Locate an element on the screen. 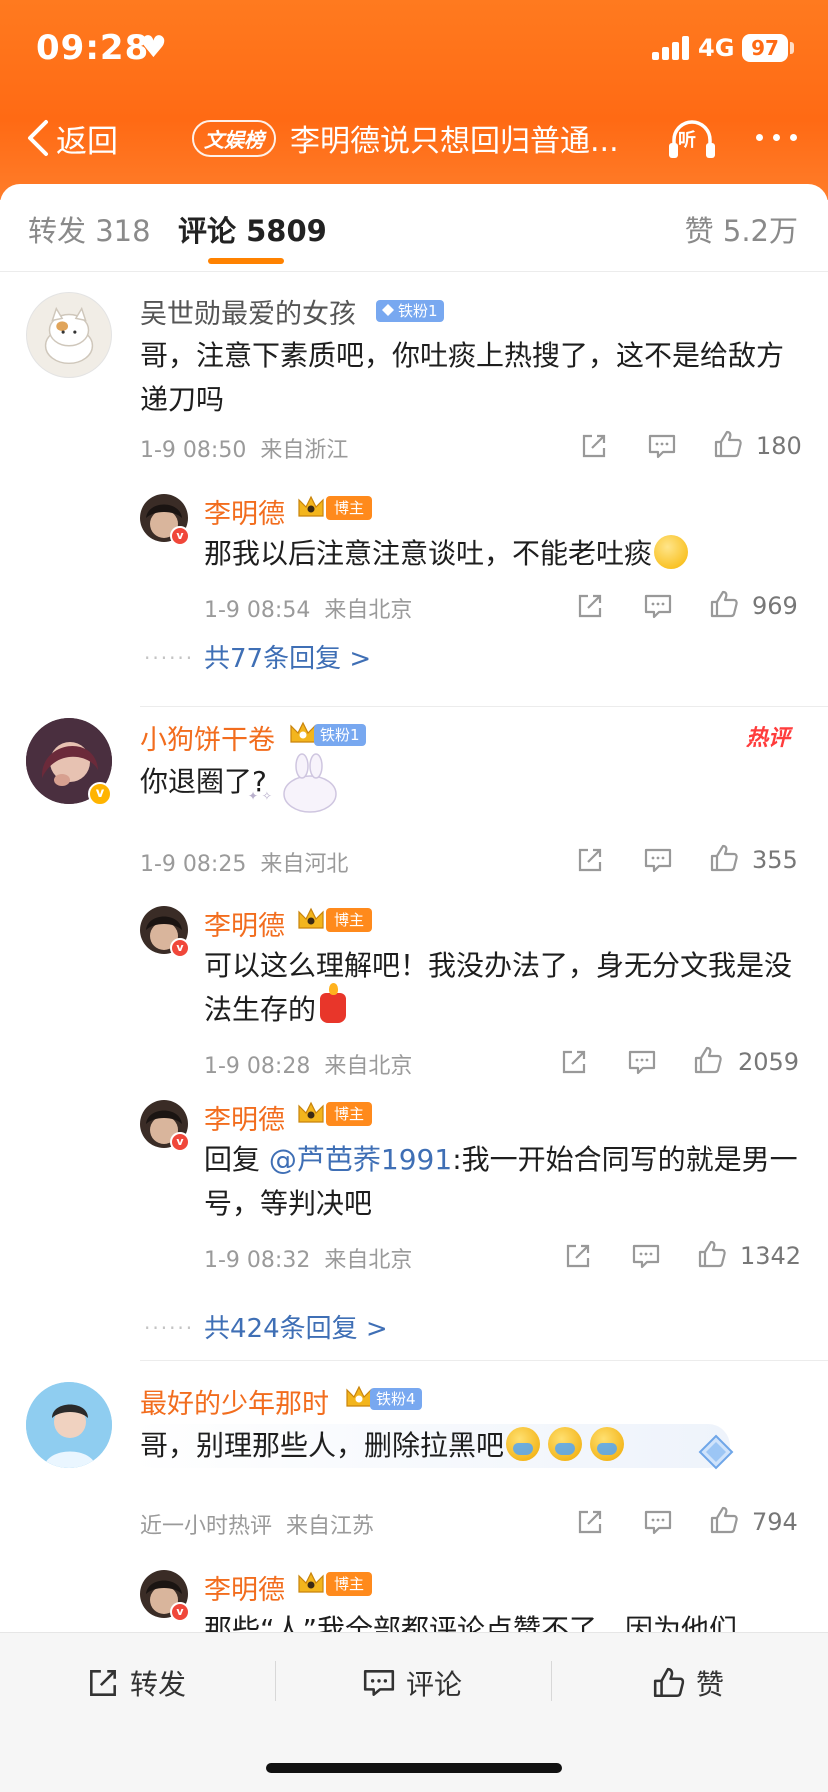  tab-bar: 转发 318 评论 5809 赞 5.2万 is located at coordinates (414, 228).